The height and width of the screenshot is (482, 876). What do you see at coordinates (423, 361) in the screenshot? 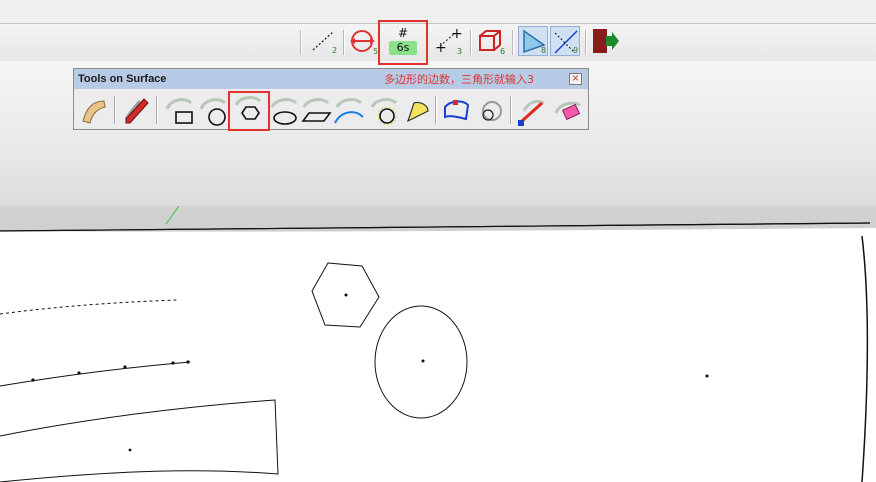
I see `circle-center-point` at bounding box center [423, 361].